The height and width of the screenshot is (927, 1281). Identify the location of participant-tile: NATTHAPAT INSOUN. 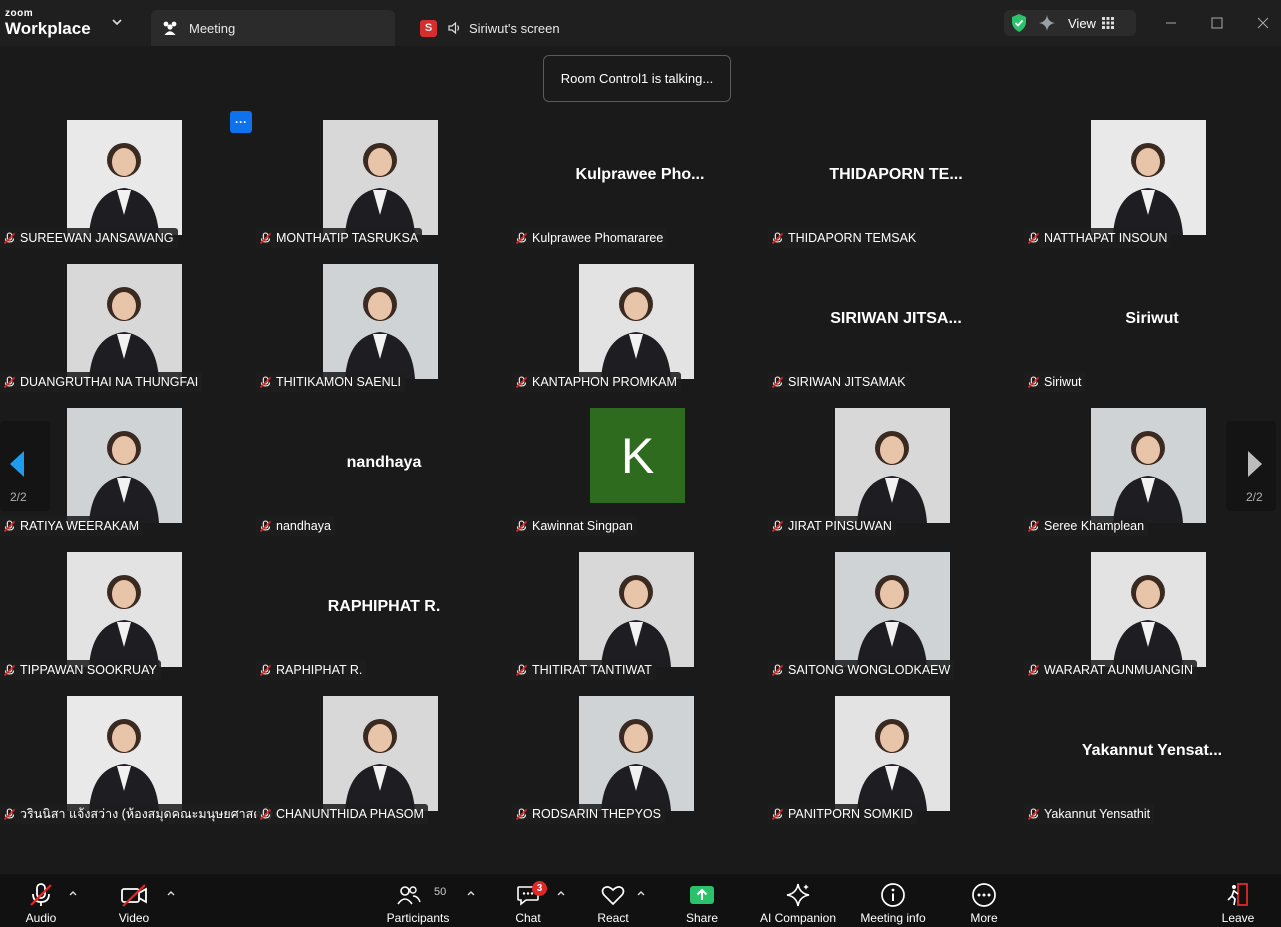
(1152, 192).